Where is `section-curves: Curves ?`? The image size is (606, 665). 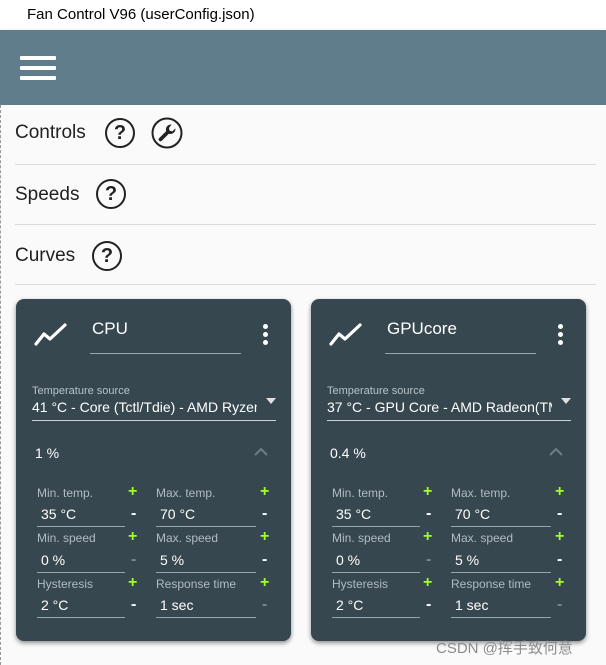 section-curves: Curves ? is located at coordinates (305, 255).